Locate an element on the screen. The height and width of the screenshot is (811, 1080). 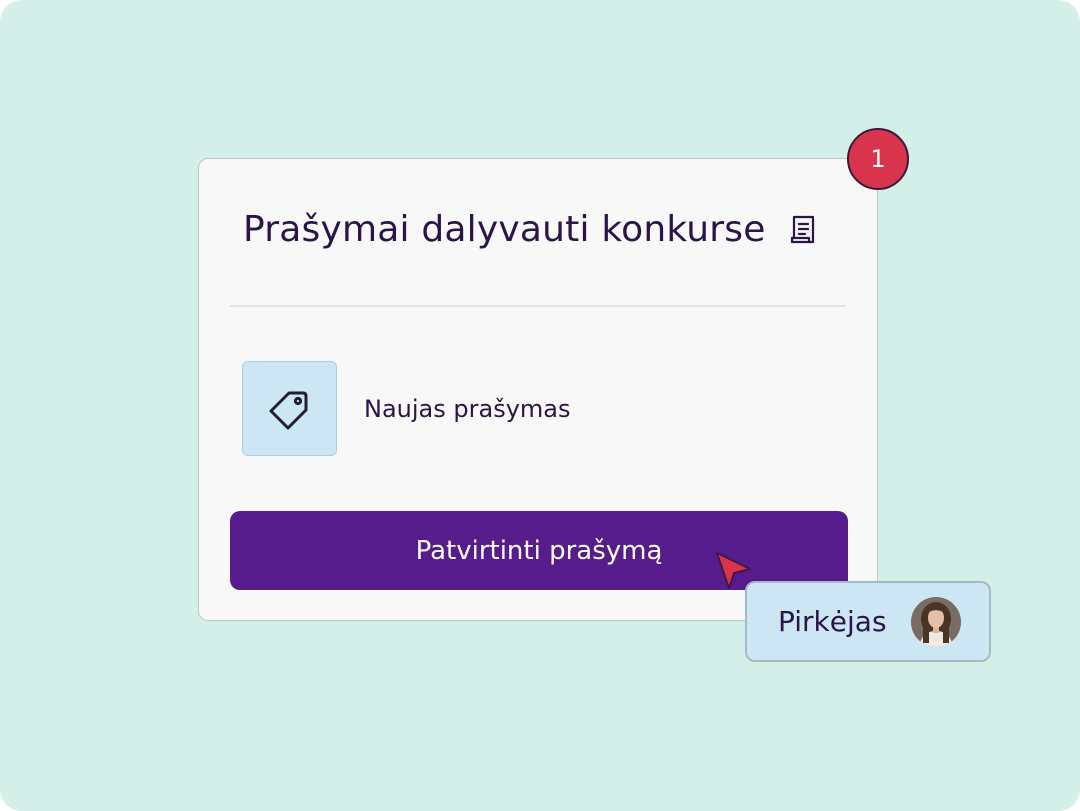
new-request-item: Naujas prašymas is located at coordinates (406, 408).